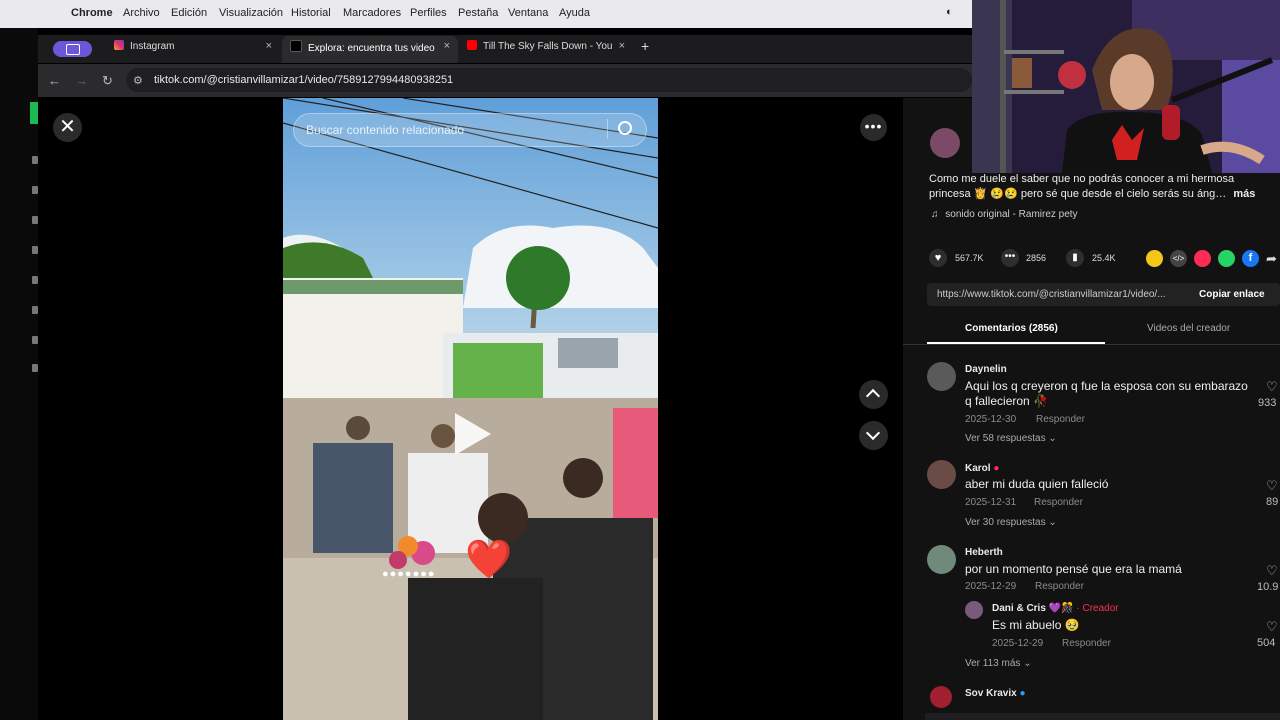 This screenshot has height=720, width=1280. I want to click on heart-icon: ♥, so click(938, 258).